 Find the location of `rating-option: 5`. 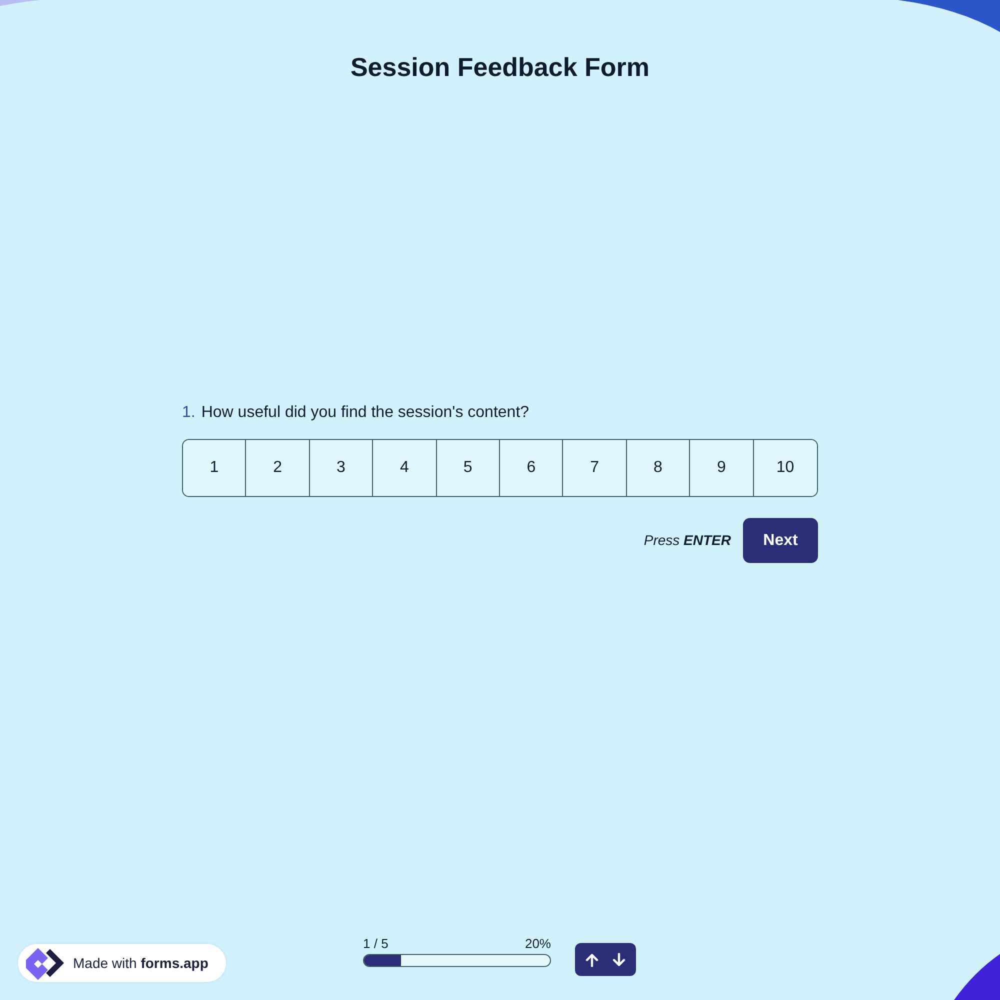

rating-option: 5 is located at coordinates (468, 468).